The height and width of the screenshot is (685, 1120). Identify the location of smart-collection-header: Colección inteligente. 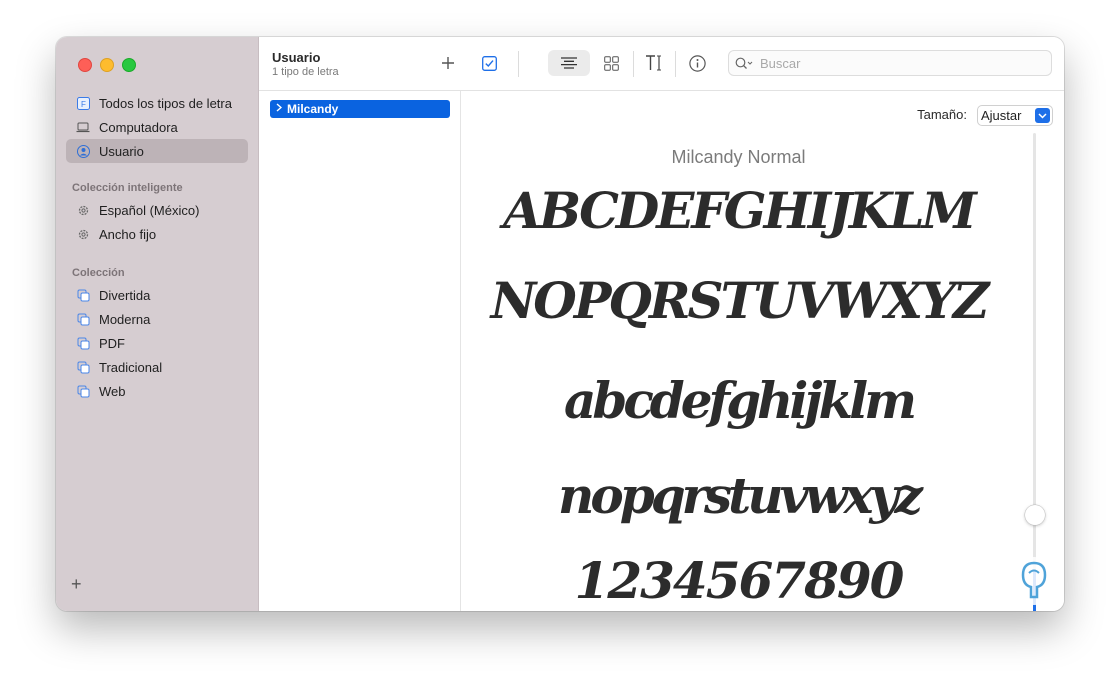
(127, 188).